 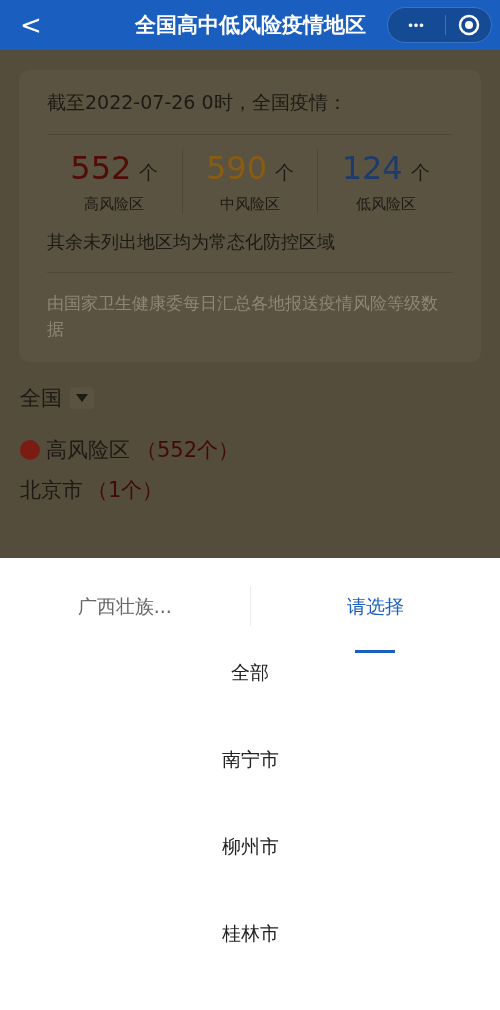 What do you see at coordinates (250, 204) in the screenshot?
I see `stat-label: 中风险区` at bounding box center [250, 204].